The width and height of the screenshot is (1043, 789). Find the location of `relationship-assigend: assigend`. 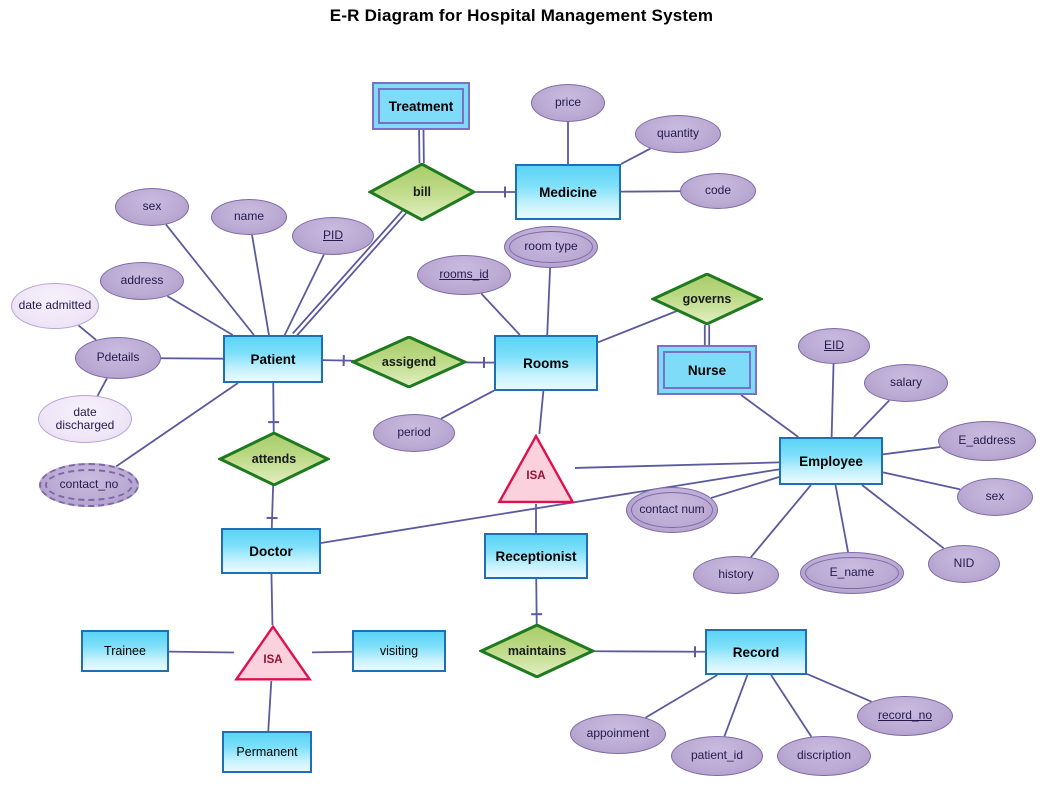

relationship-assigend: assigend is located at coordinates (409, 362).